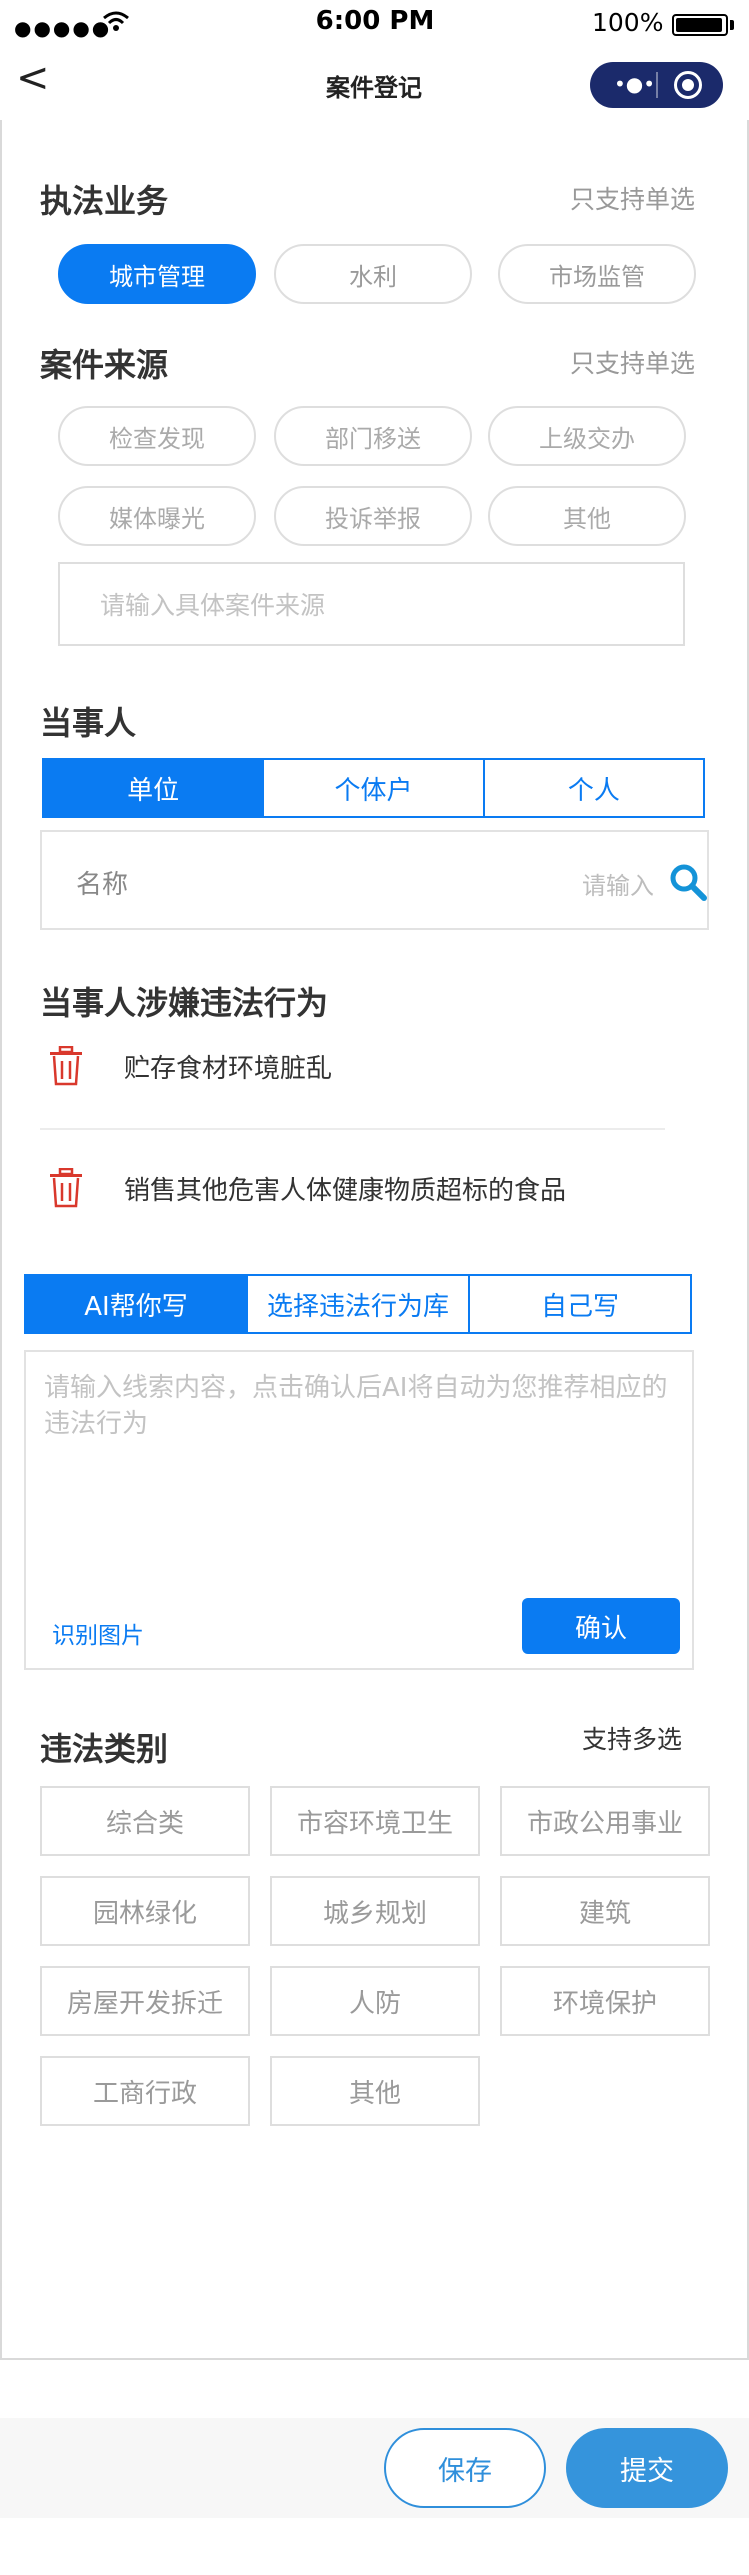 The width and height of the screenshot is (749, 2575). What do you see at coordinates (157, 516) in the screenshot?
I see `source-option-media: 媒体曝光` at bounding box center [157, 516].